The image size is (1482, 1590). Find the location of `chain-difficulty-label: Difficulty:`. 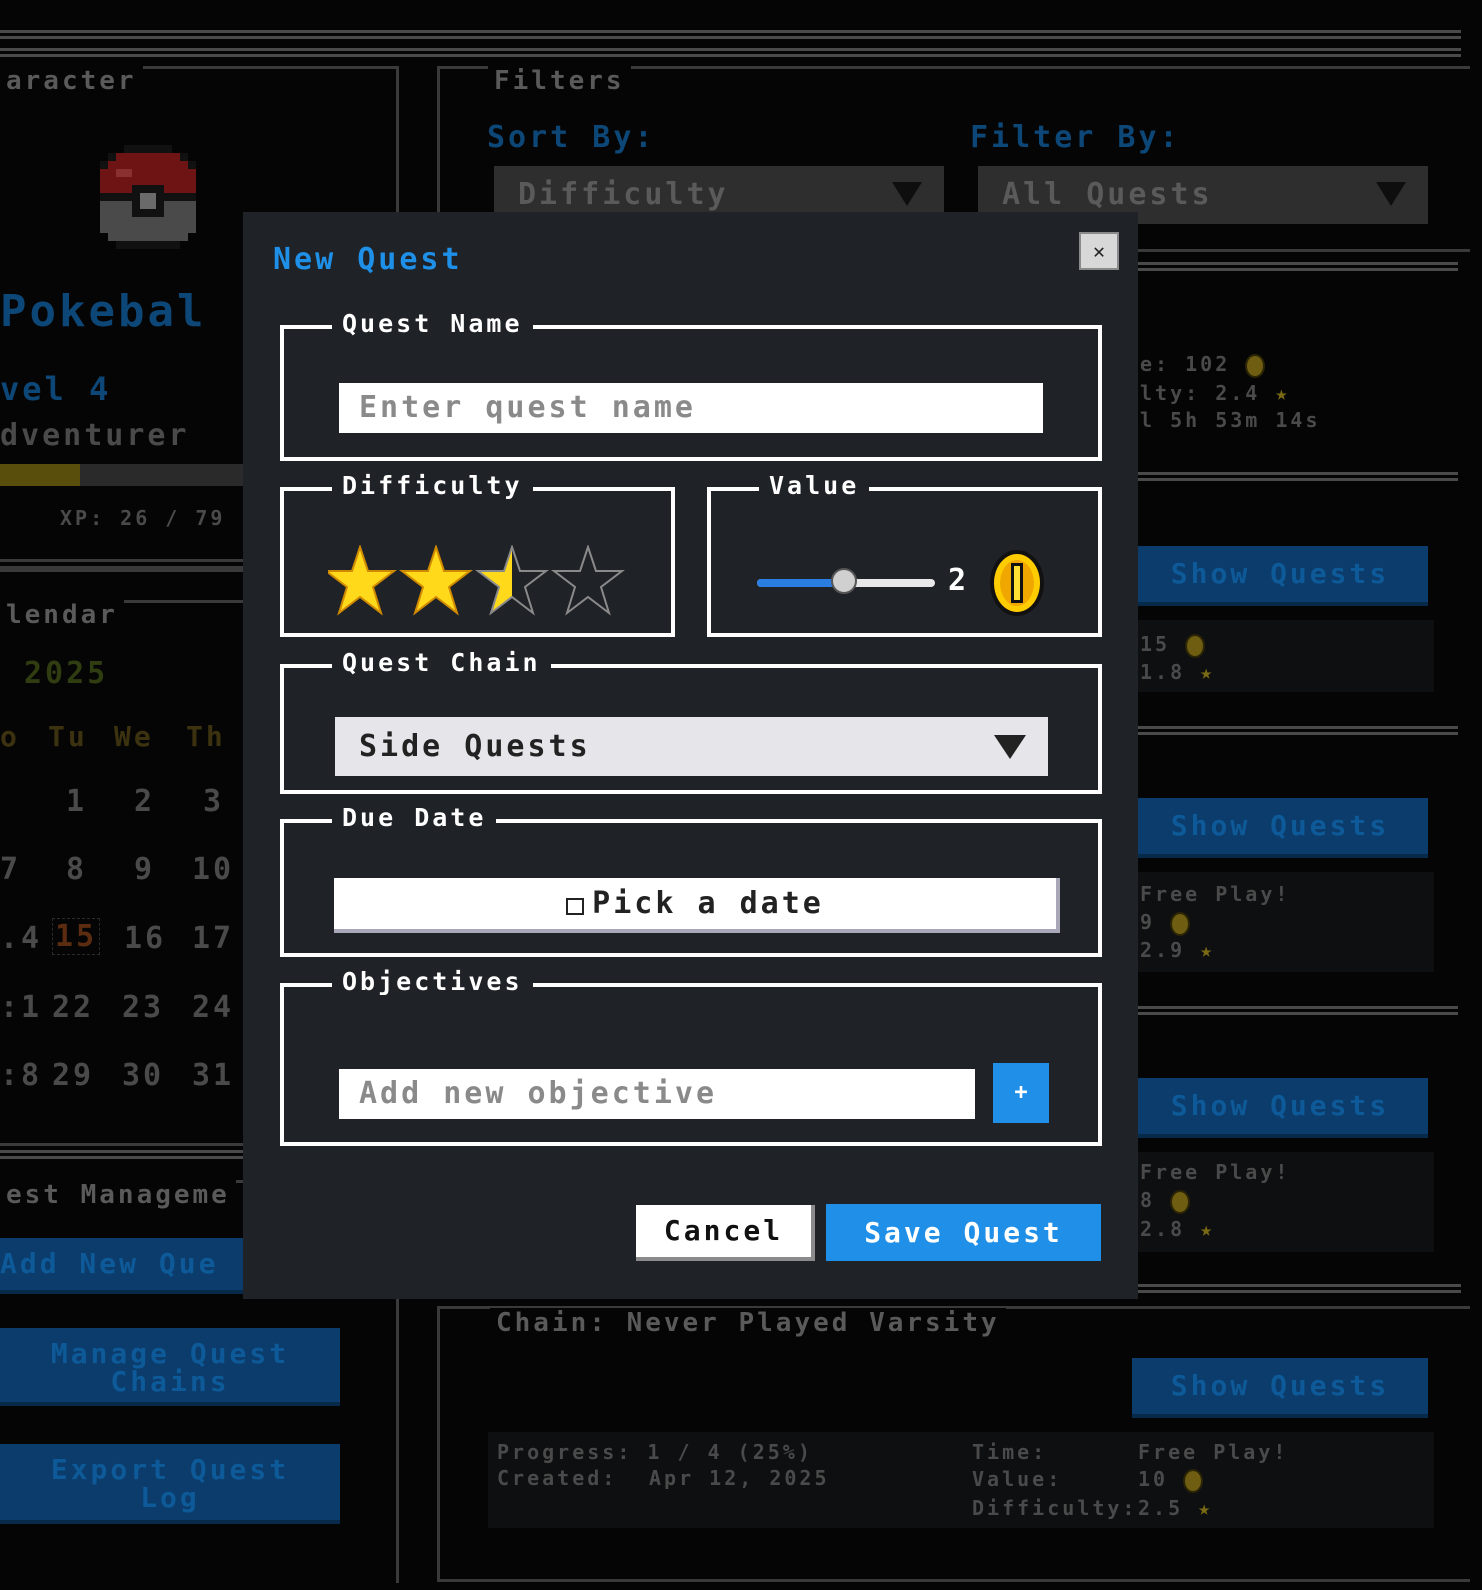

chain-difficulty-label: Difficulty: is located at coordinates (1055, 1508).